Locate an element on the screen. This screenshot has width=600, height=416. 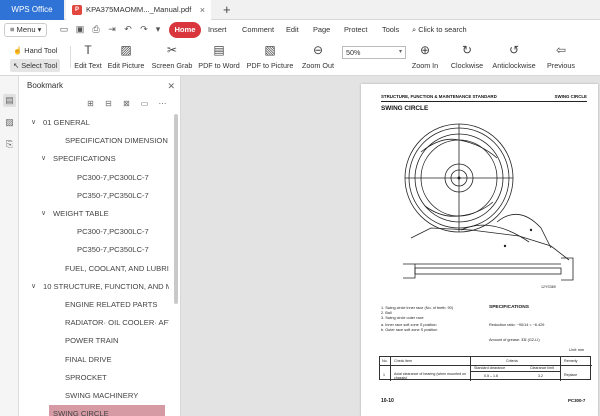
print-icon: ⎙ is located at coordinates (96, 29).